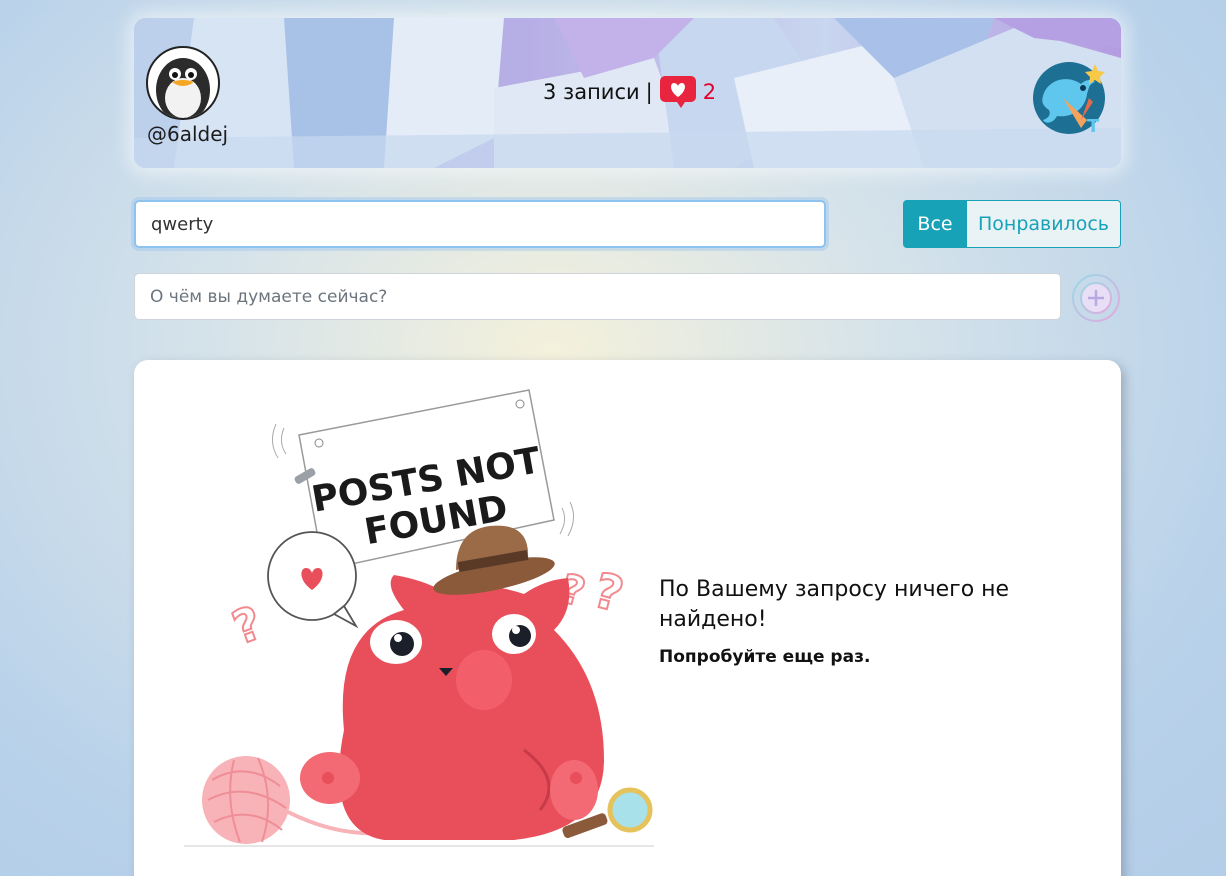  I want to click on bird-logo-icon: T, so click(1071, 98).